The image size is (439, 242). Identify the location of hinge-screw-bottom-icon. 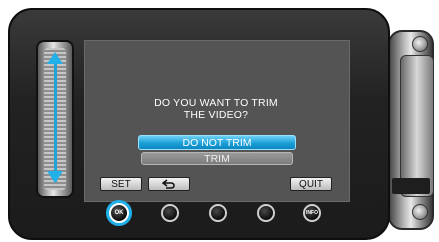
(420, 212).